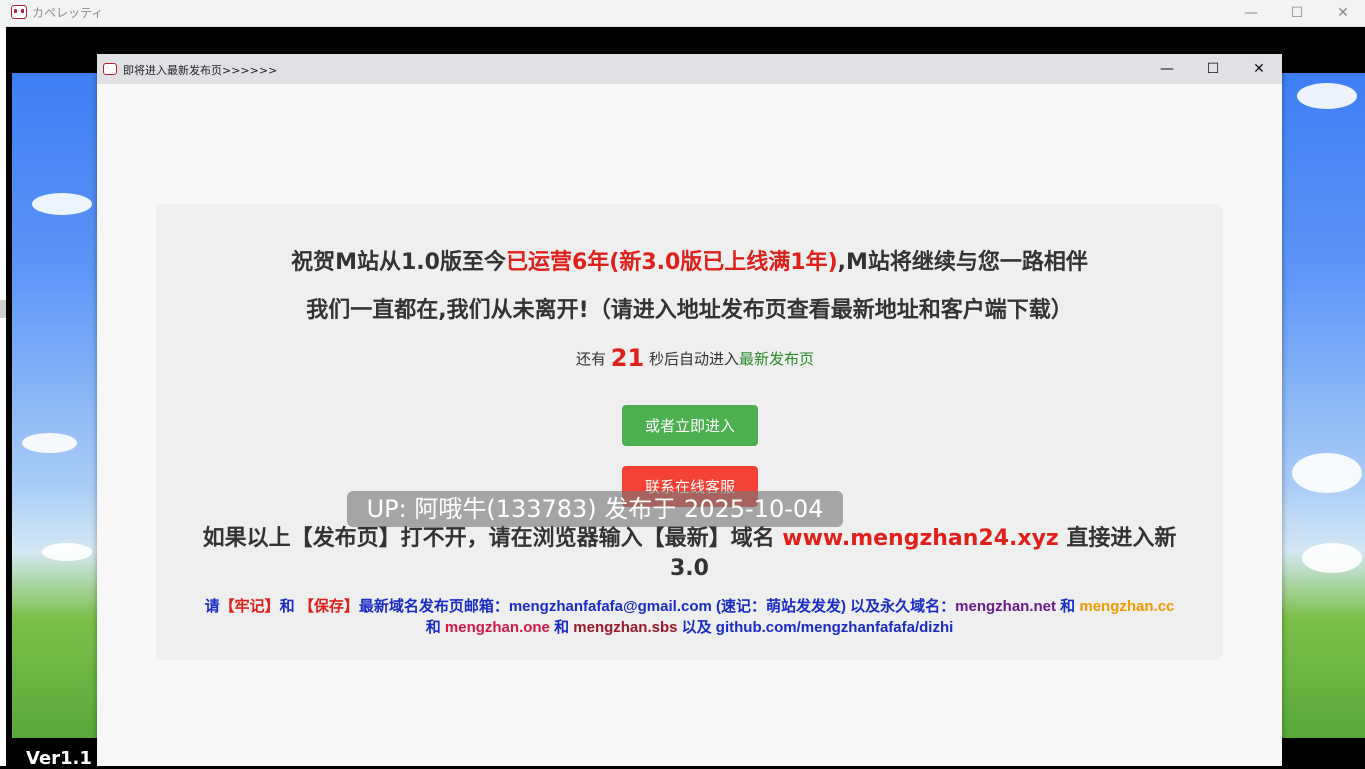 The height and width of the screenshot is (769, 1365). What do you see at coordinates (1005, 606) in the screenshot?
I see `domain-mengzhan-net: mengzhan.net` at bounding box center [1005, 606].